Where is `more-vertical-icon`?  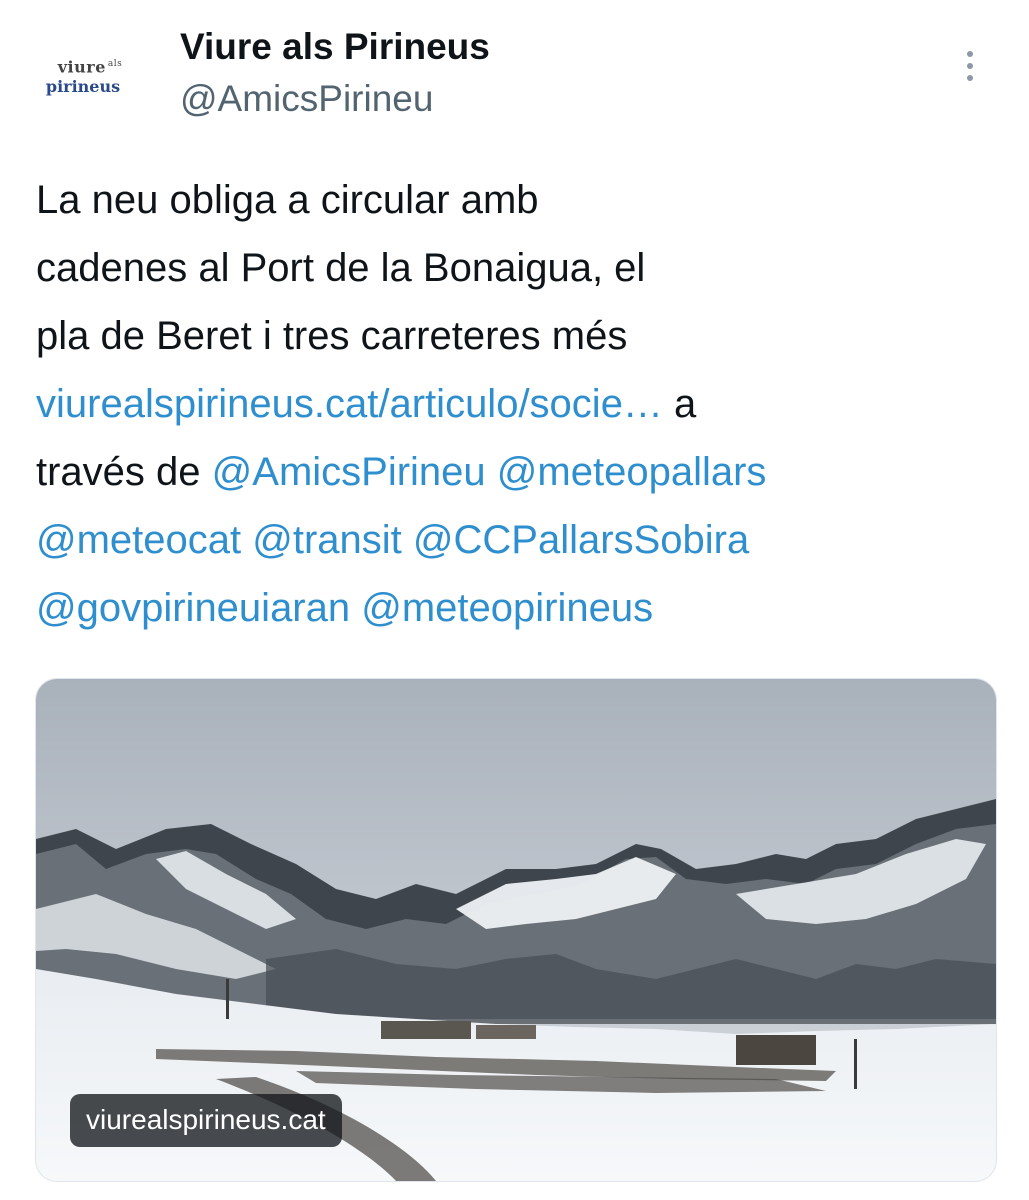
more-vertical-icon is located at coordinates (970, 66).